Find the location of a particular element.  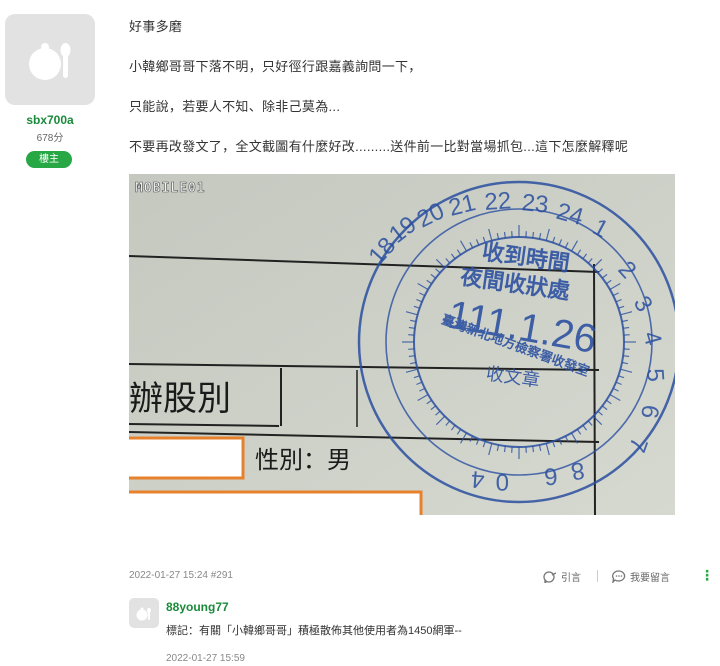

author-avatar is located at coordinates (50, 59).